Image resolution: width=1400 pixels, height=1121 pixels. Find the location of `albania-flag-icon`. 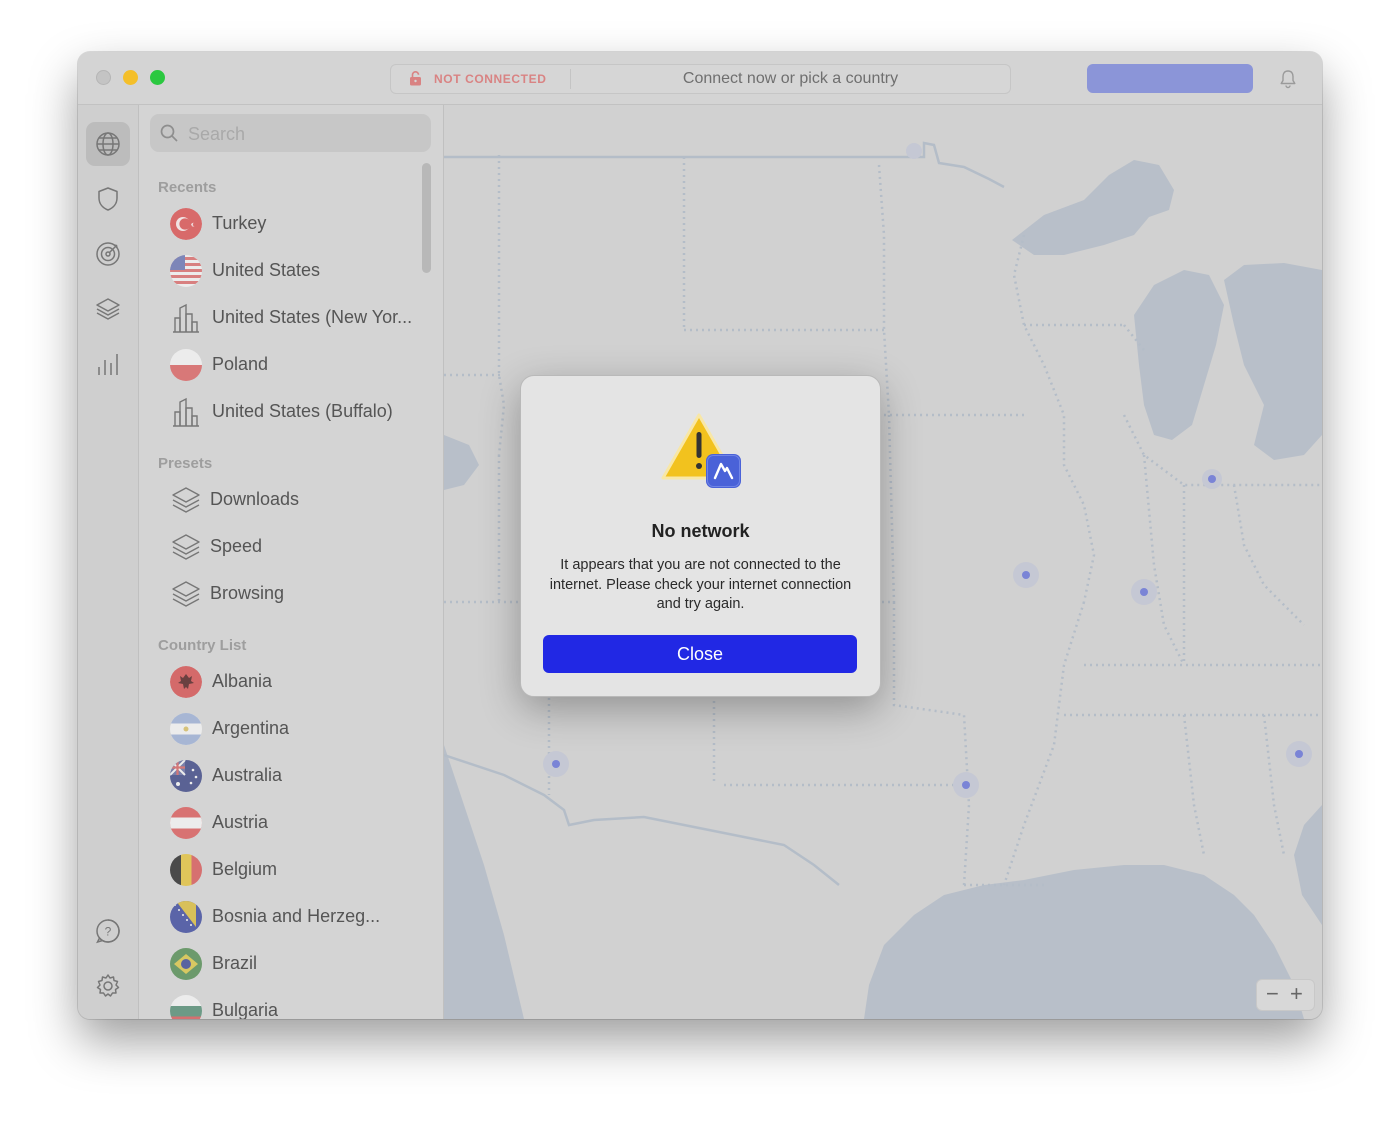

albania-flag-icon is located at coordinates (186, 682).